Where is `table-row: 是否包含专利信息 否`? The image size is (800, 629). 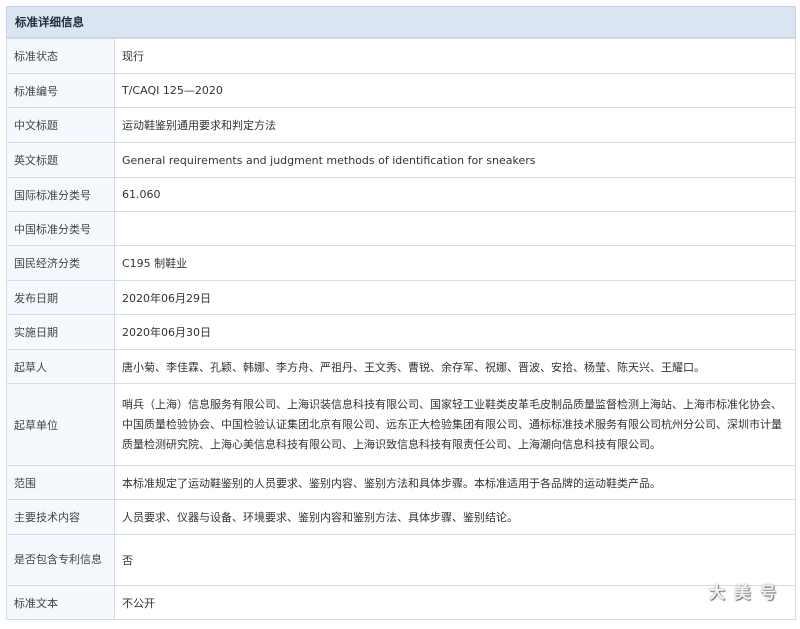 table-row: 是否包含专利信息 否 is located at coordinates (401, 560).